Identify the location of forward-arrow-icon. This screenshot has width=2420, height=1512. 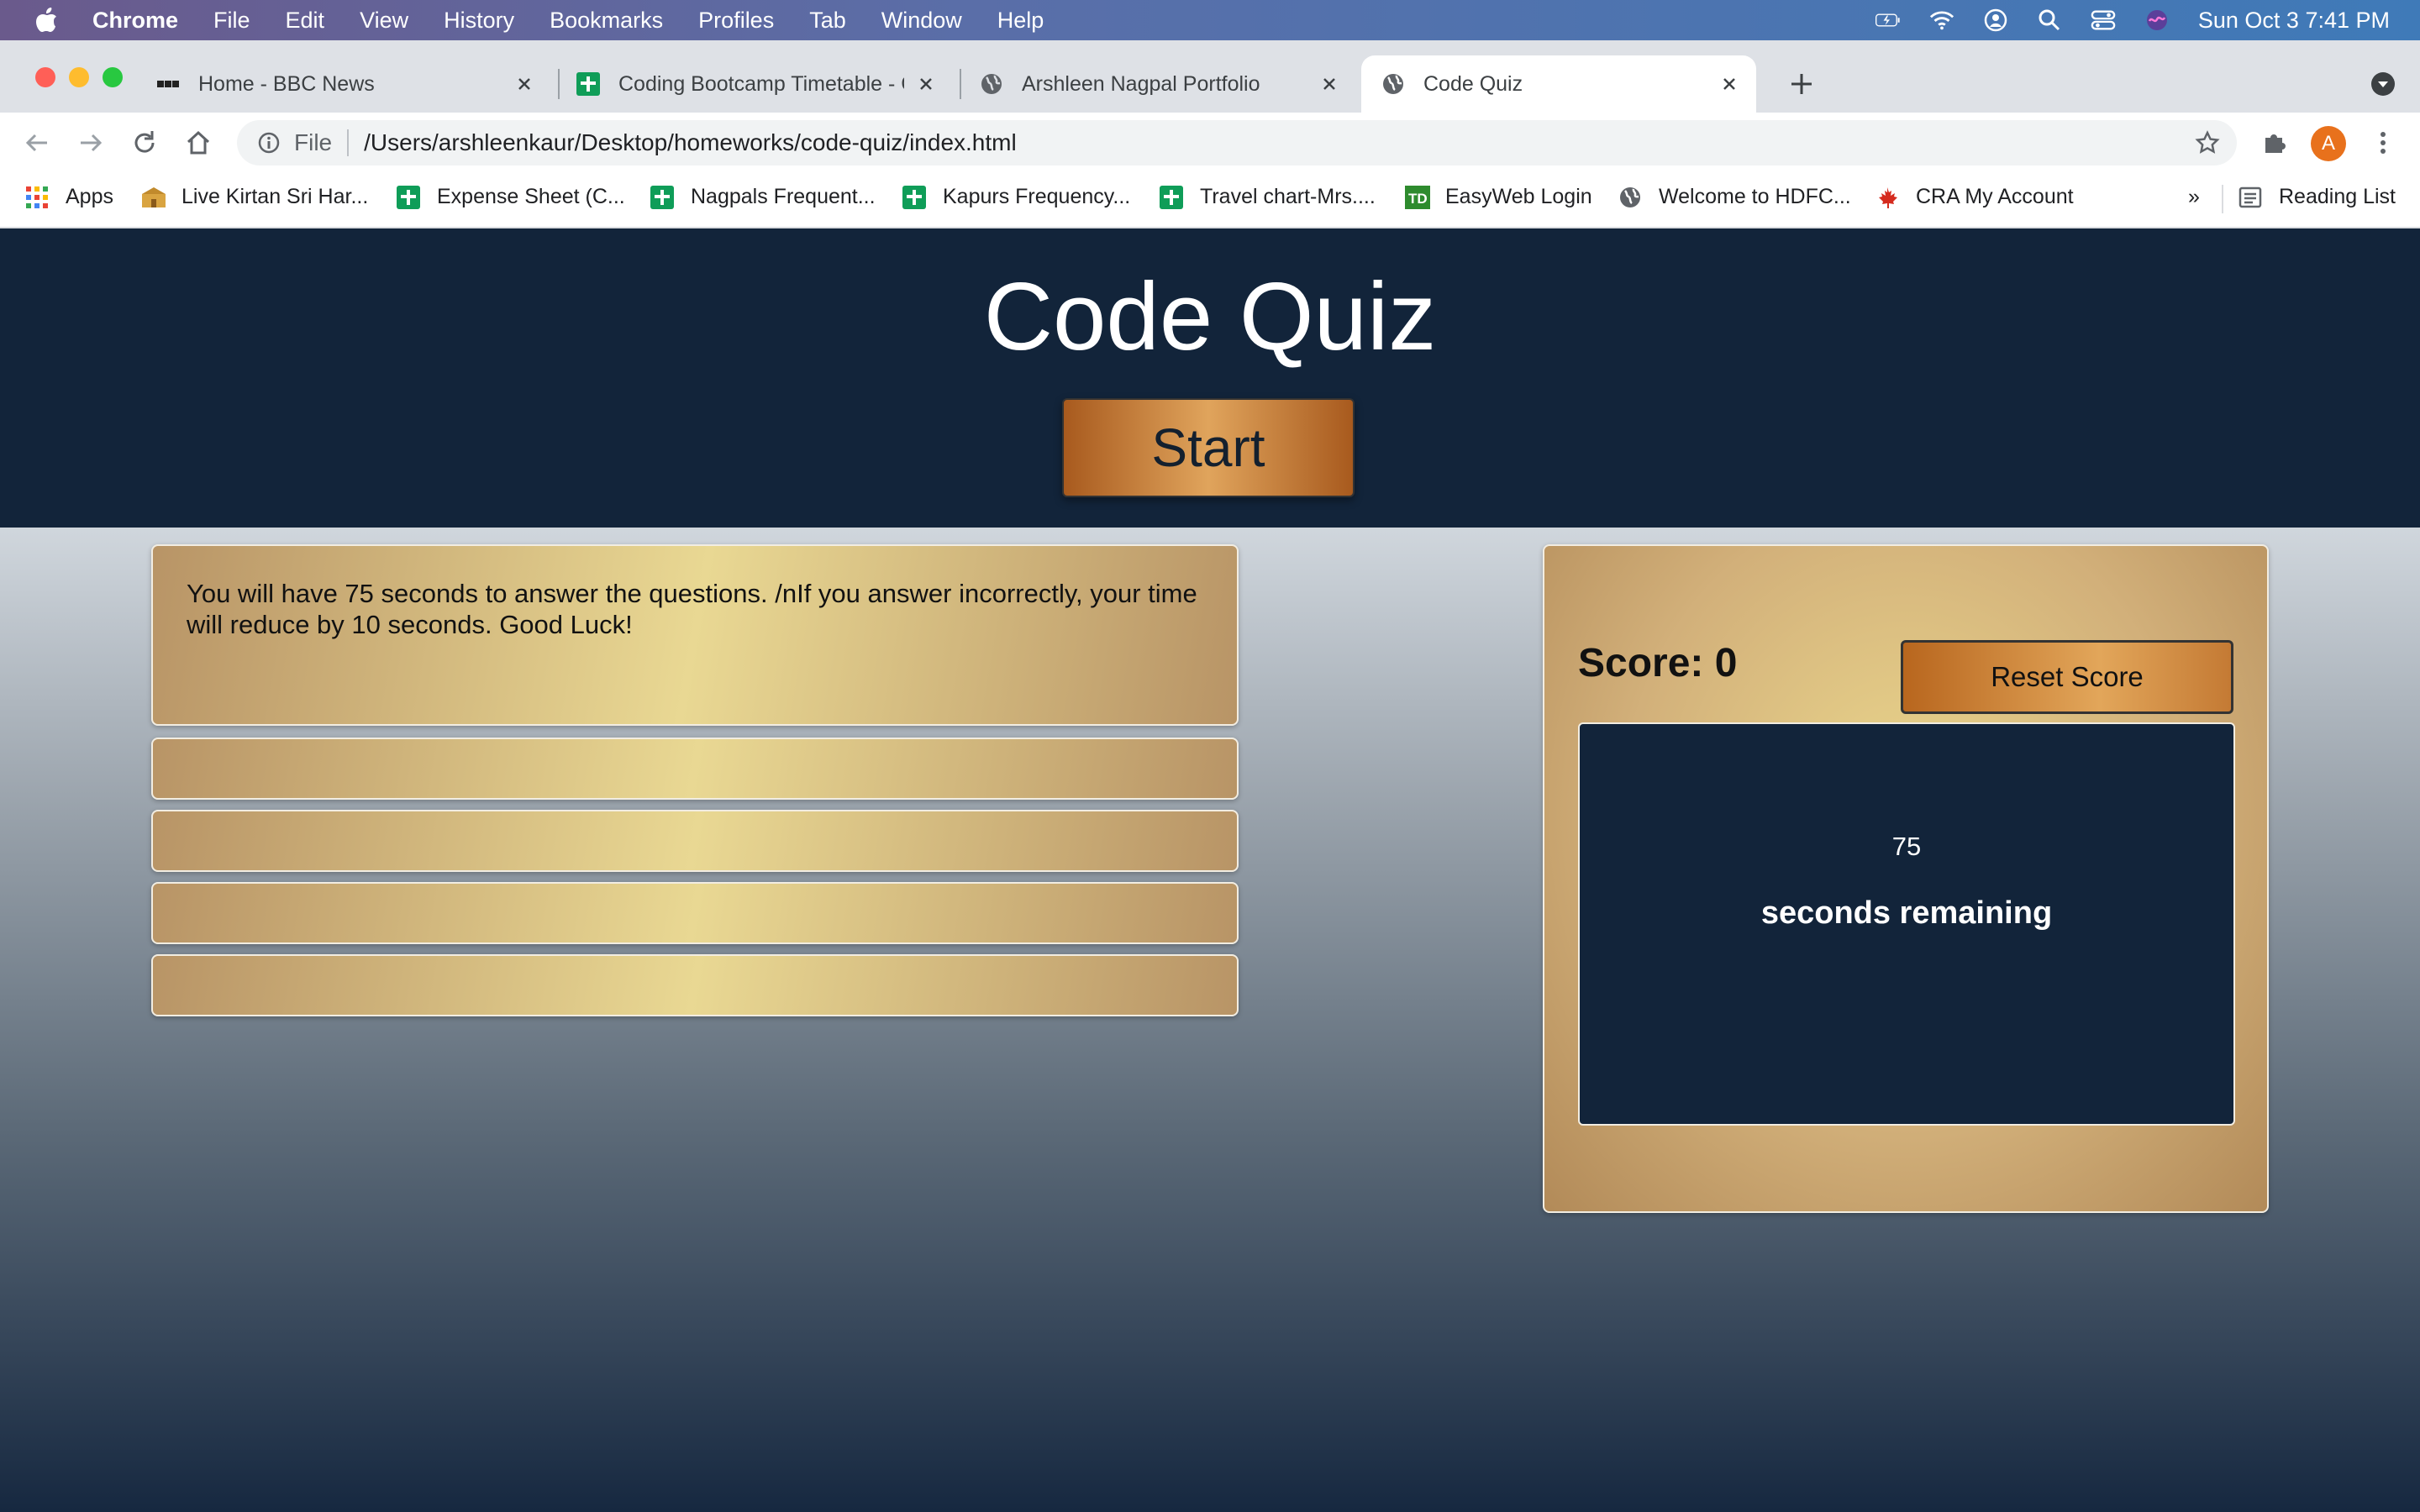
(91, 143).